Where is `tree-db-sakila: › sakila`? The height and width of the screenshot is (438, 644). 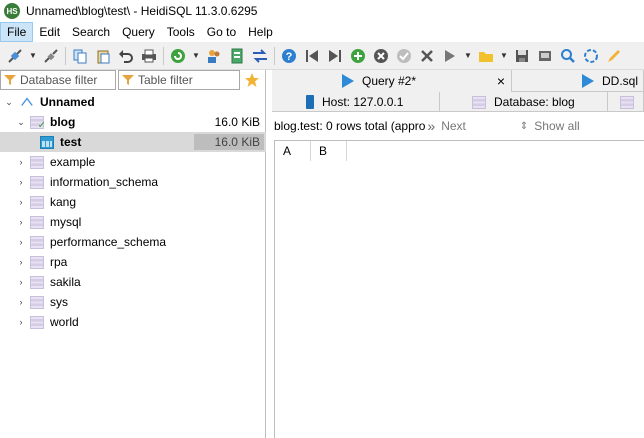 tree-db-sakila: › sakila is located at coordinates (133, 282).